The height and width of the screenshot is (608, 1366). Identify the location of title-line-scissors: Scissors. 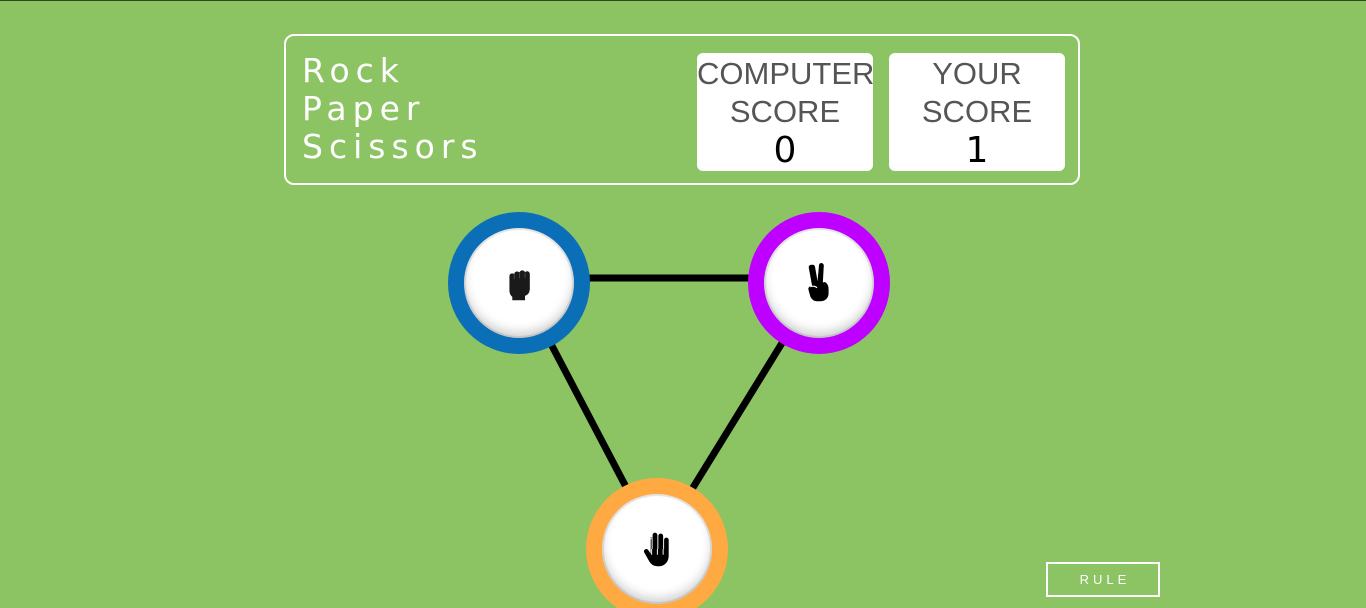
(393, 146).